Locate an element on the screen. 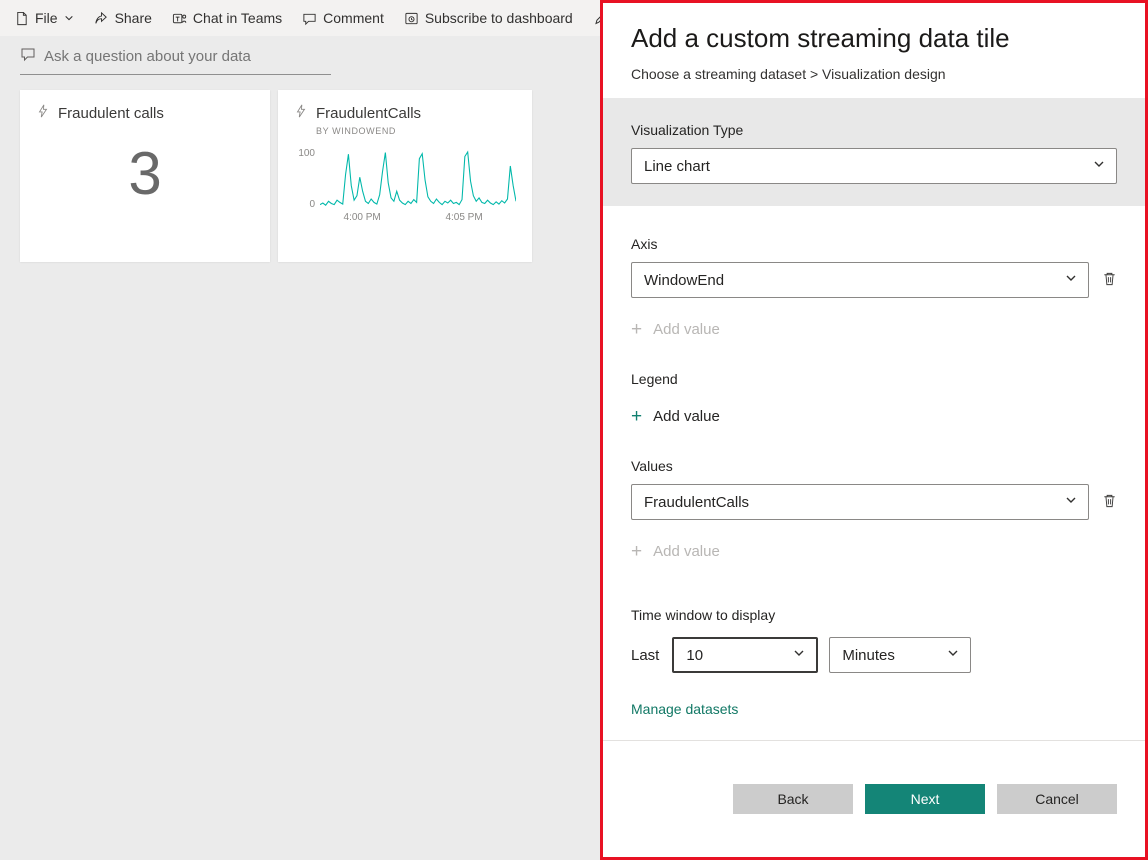 The height and width of the screenshot is (860, 1148). file-menu-button: File is located at coordinates (44, 18).